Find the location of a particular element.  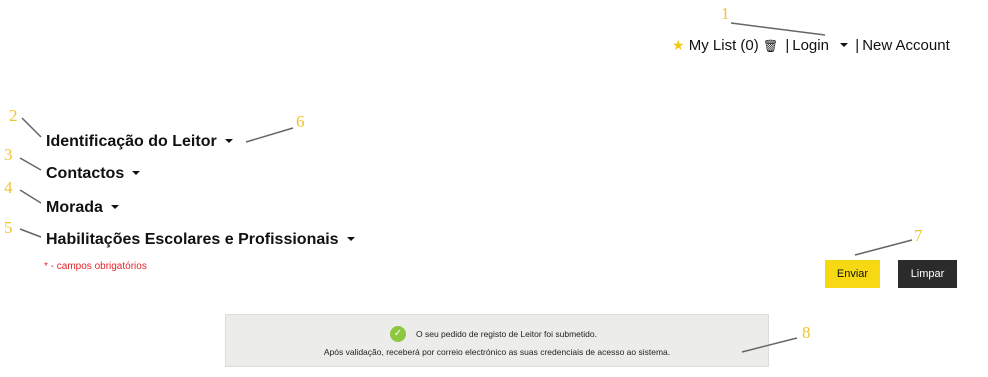

annotation-number-3: 3 is located at coordinates (8, 154).